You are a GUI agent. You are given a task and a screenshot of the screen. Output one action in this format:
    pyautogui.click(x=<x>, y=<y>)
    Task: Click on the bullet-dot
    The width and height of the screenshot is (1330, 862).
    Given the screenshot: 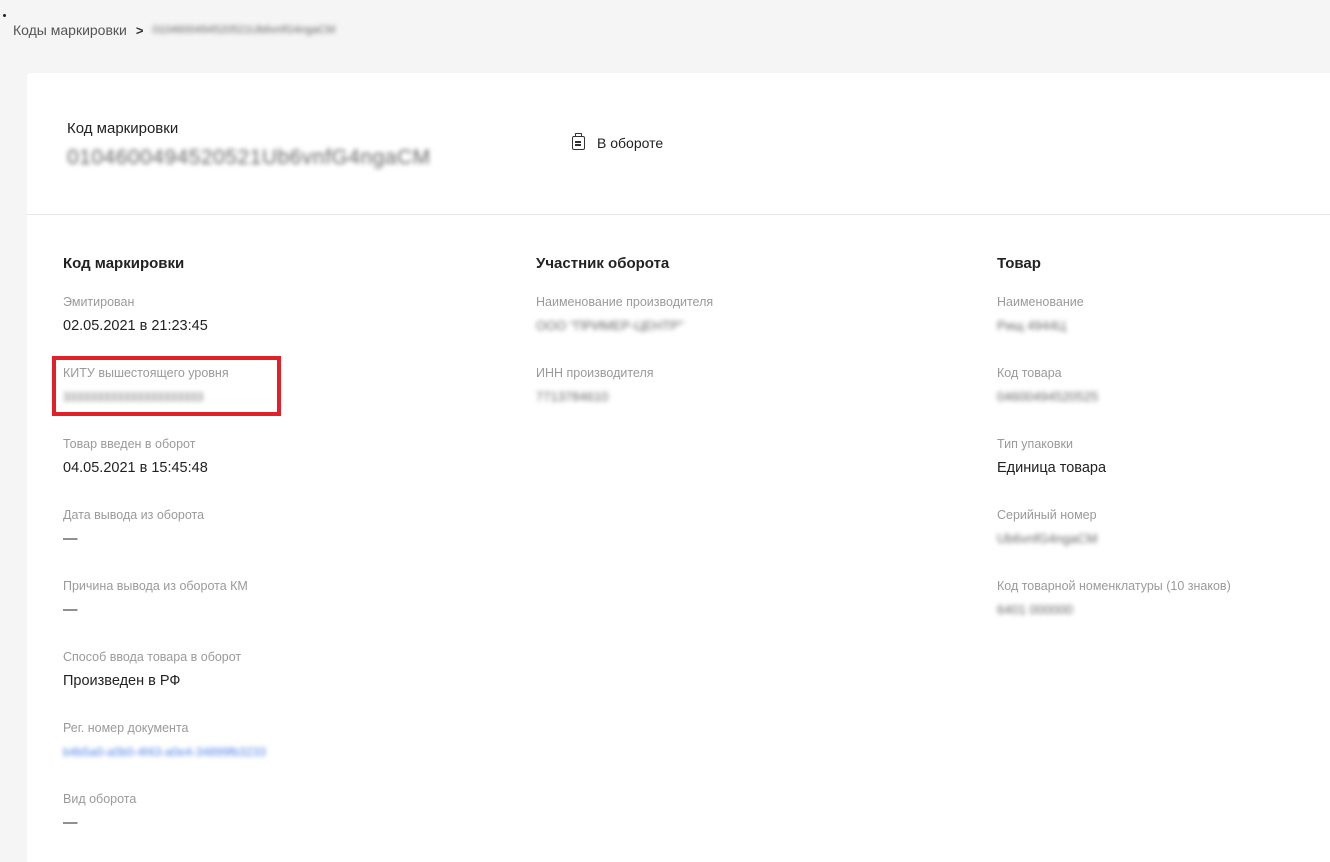 What is the action you would take?
    pyautogui.click(x=4, y=15)
    